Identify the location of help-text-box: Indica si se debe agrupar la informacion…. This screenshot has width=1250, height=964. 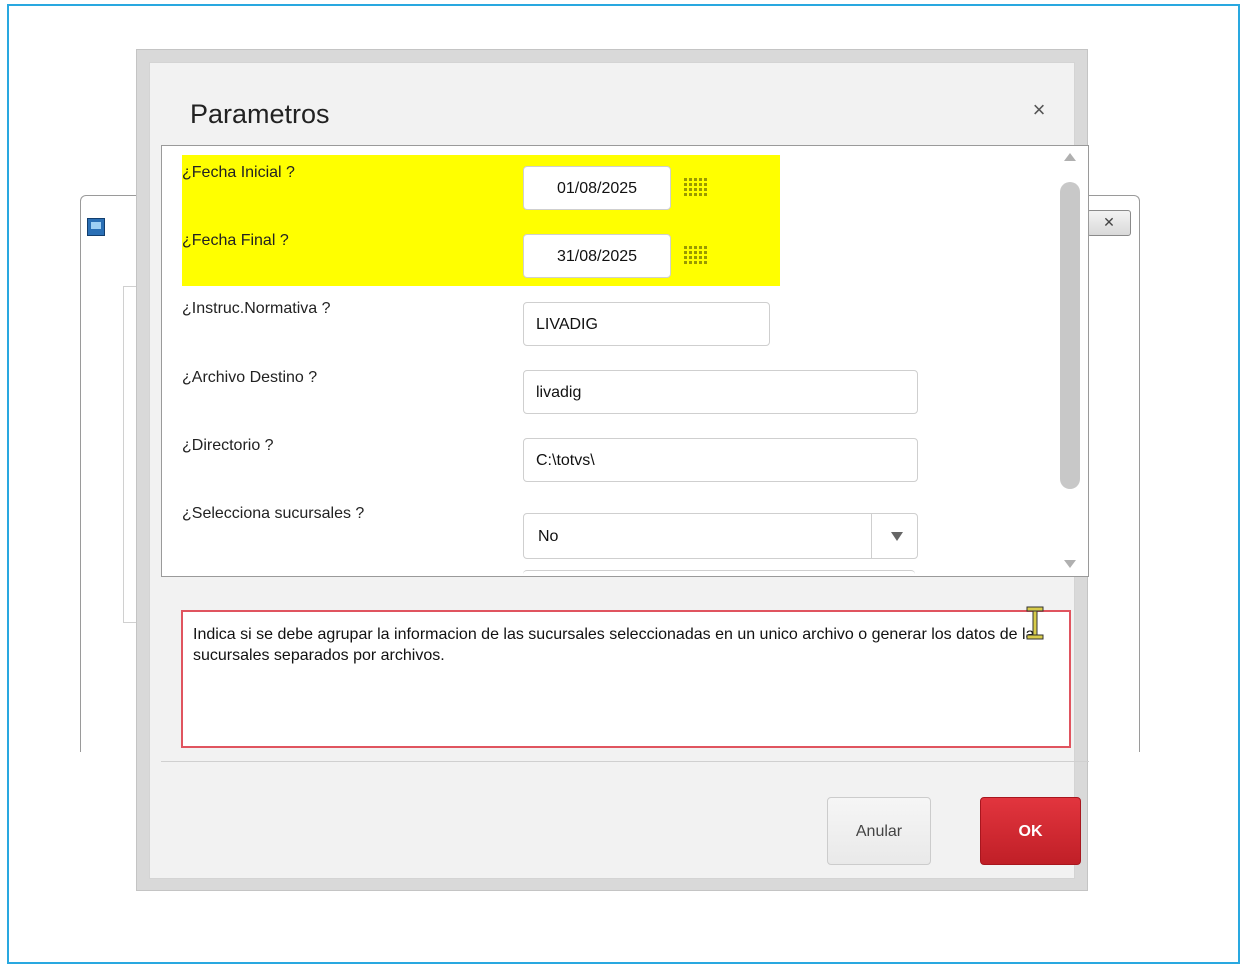
(626, 679).